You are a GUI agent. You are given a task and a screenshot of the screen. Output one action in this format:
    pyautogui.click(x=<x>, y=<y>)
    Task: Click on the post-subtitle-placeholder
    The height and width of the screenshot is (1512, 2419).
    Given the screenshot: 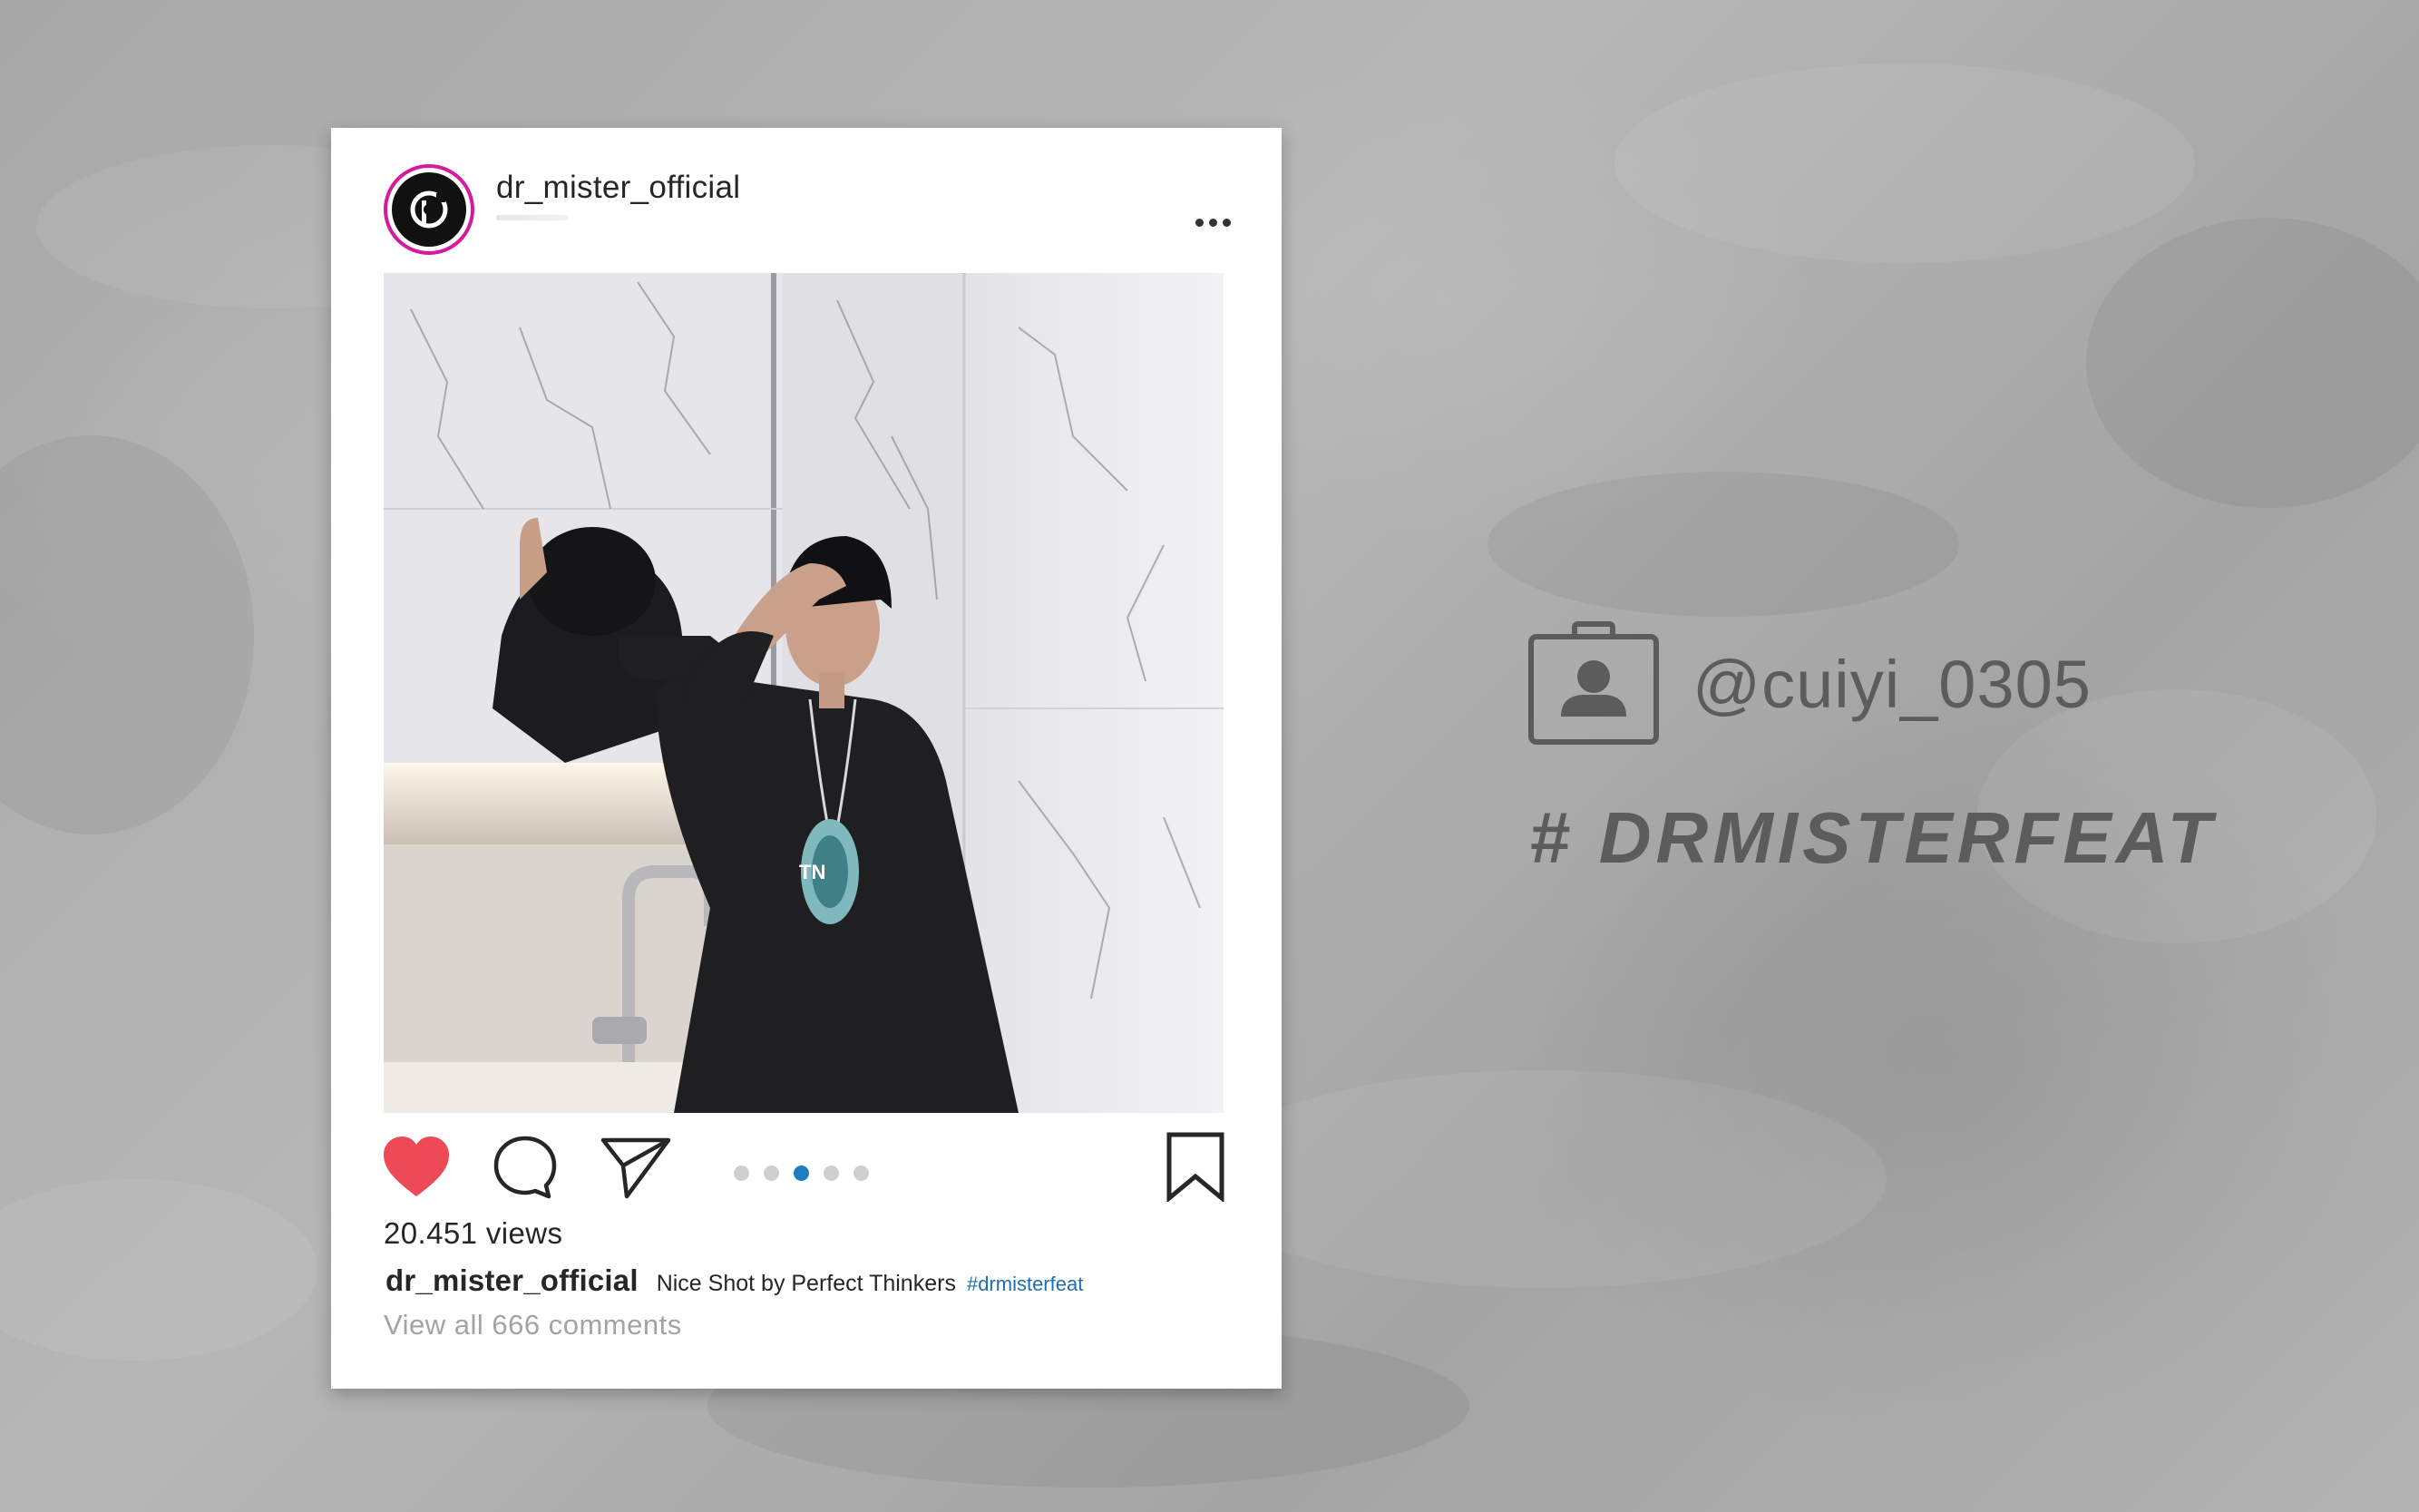 What is the action you would take?
    pyautogui.click(x=533, y=217)
    